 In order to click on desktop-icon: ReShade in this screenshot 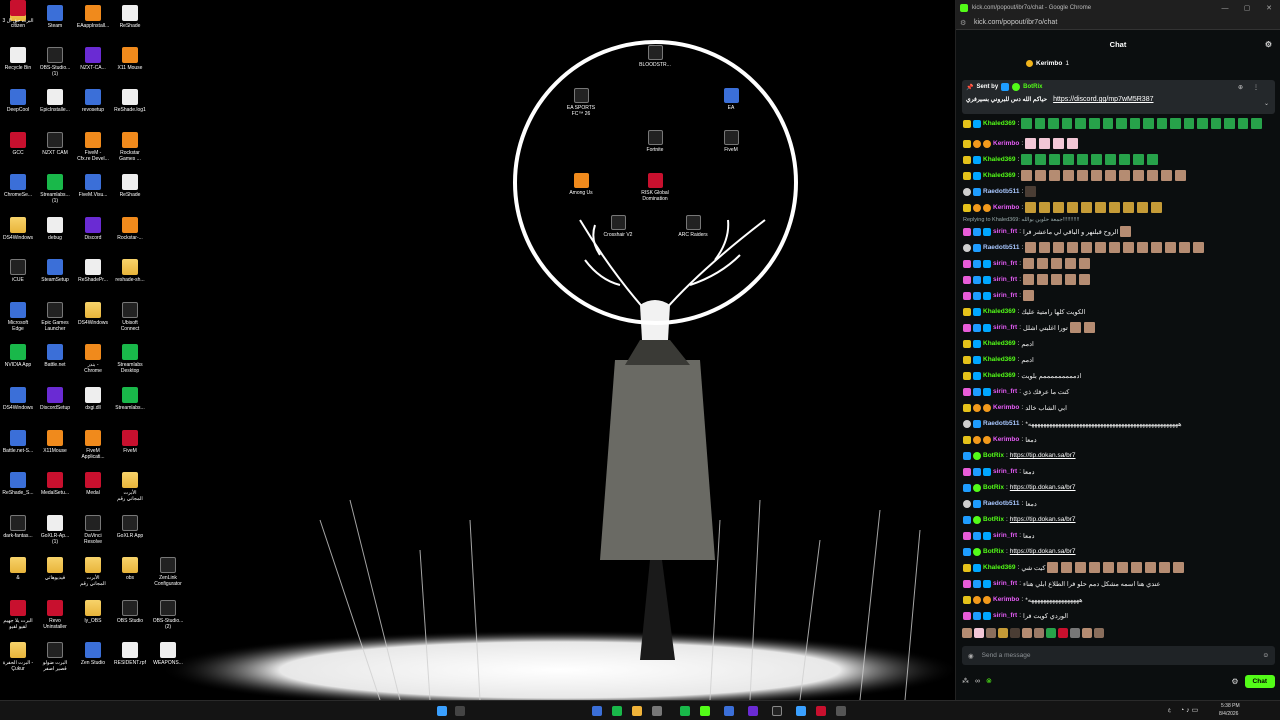, I will do `click(130, 17)`.